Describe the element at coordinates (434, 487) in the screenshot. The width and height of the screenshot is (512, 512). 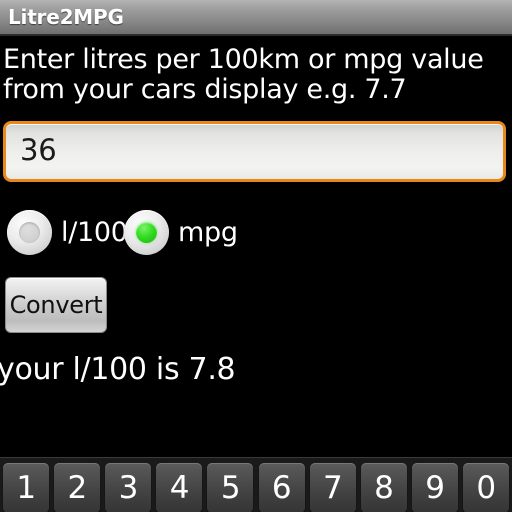
I see `key-9: 9` at that location.